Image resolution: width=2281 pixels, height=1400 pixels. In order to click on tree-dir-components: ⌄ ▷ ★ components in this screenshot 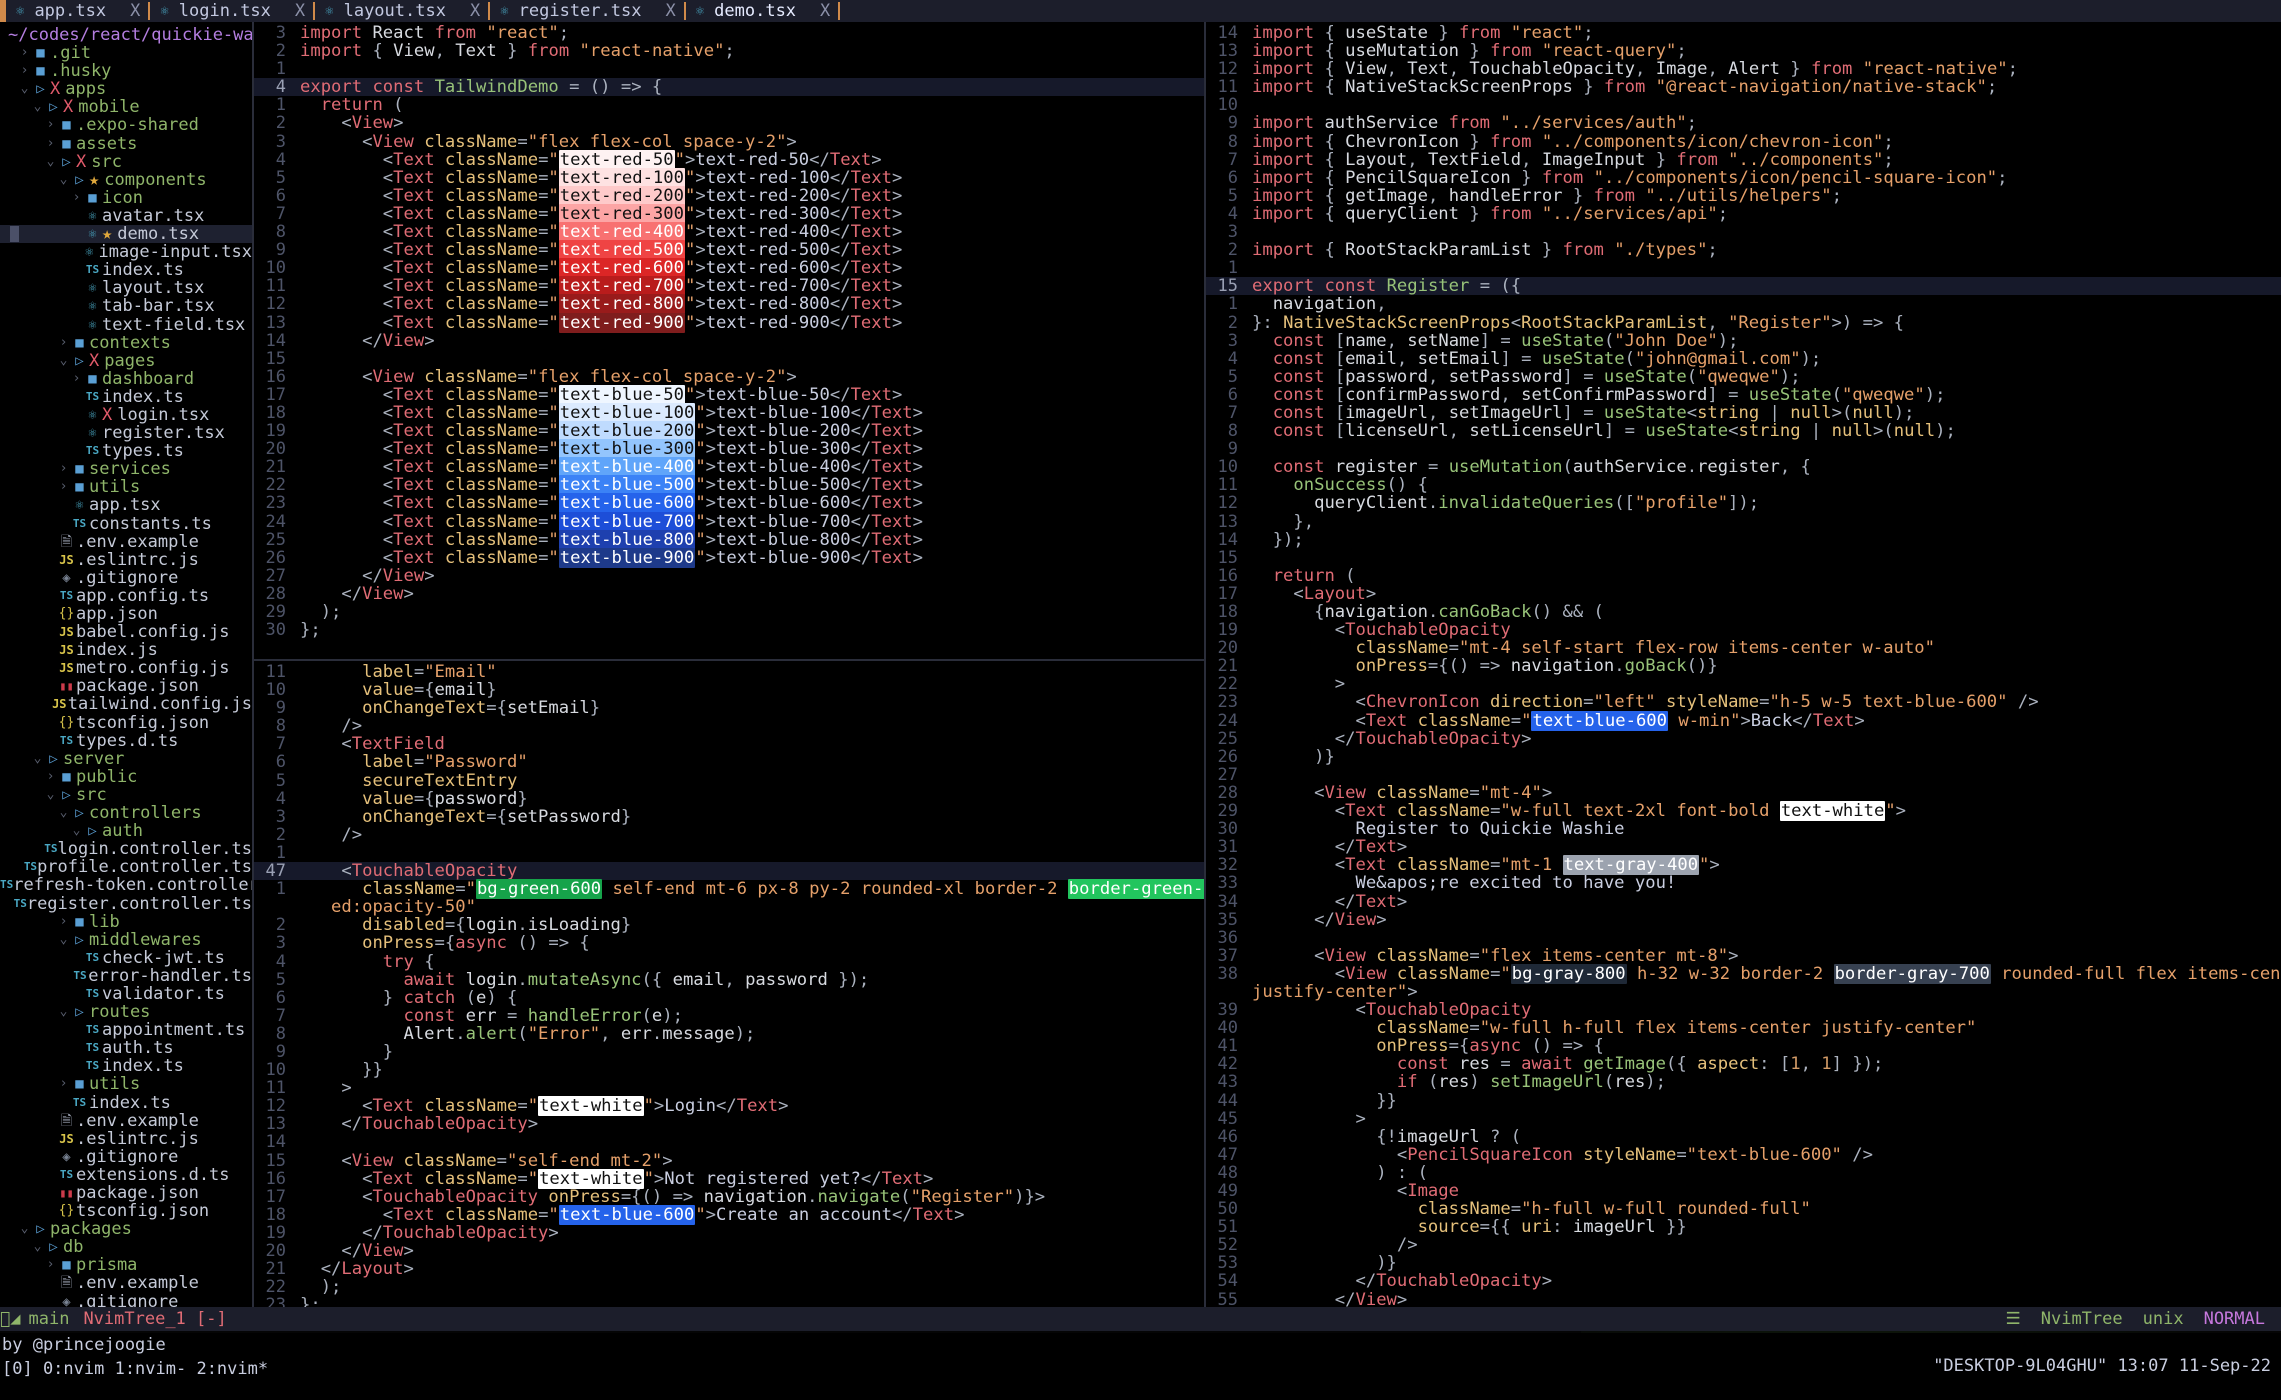, I will do `click(126, 180)`.